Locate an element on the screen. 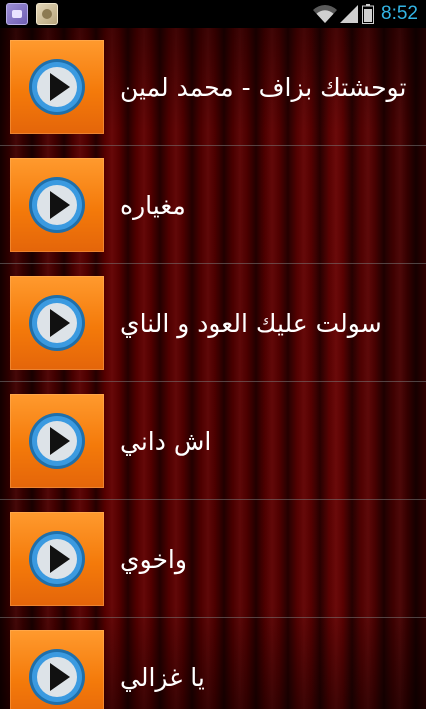 This screenshot has height=709, width=426. app-notification-icon is located at coordinates (17, 14).